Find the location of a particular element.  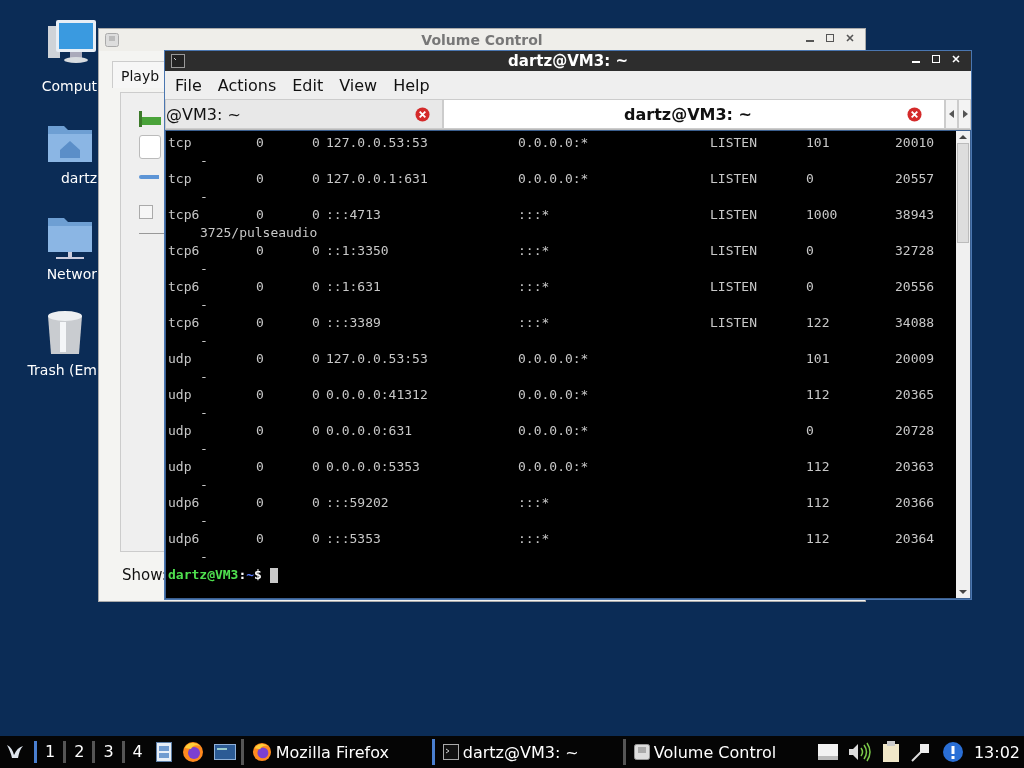

taskbar-button: Mozilla Firefox is located at coordinates (336, 752).